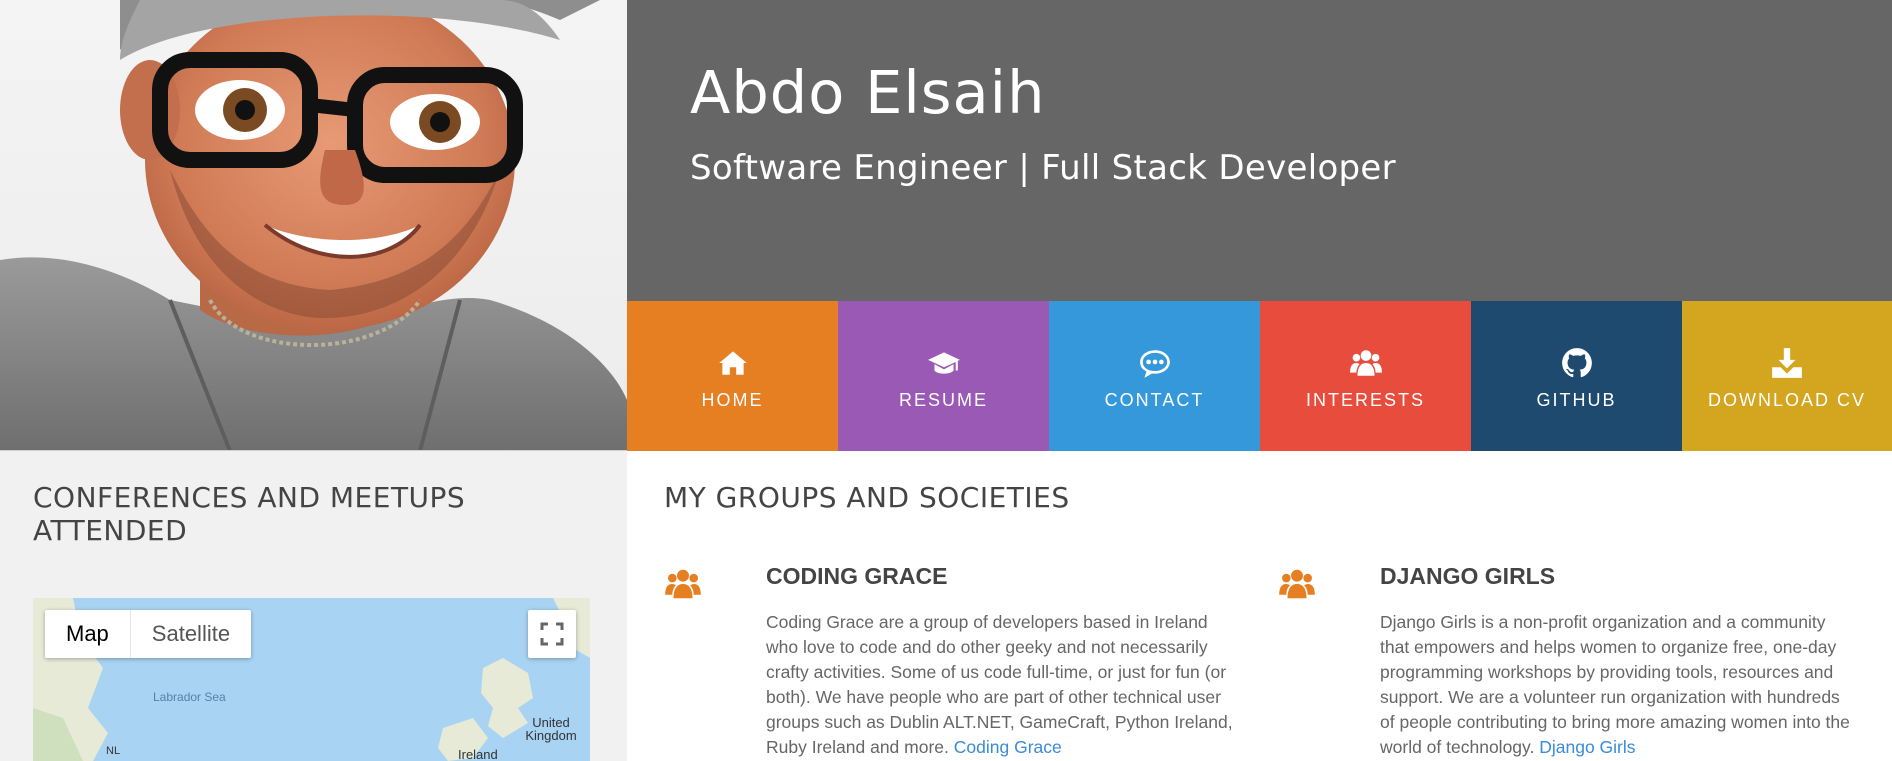 Image resolution: width=1892 pixels, height=761 pixels. Describe the element at coordinates (189, 697) in the screenshot. I see `map-label-labrador-sea: Labrador Sea` at that location.